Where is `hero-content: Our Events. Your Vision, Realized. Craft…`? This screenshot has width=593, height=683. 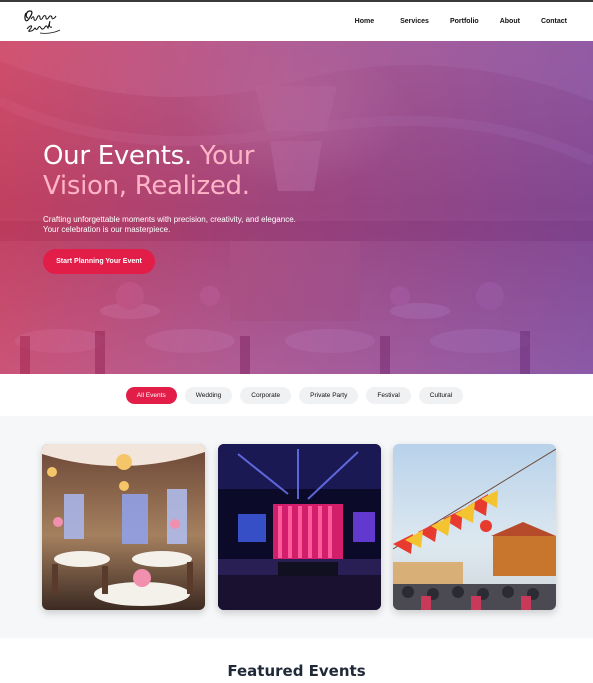 hero-content: Our Events. Your Vision, Realized. Craft… is located at coordinates (193, 207).